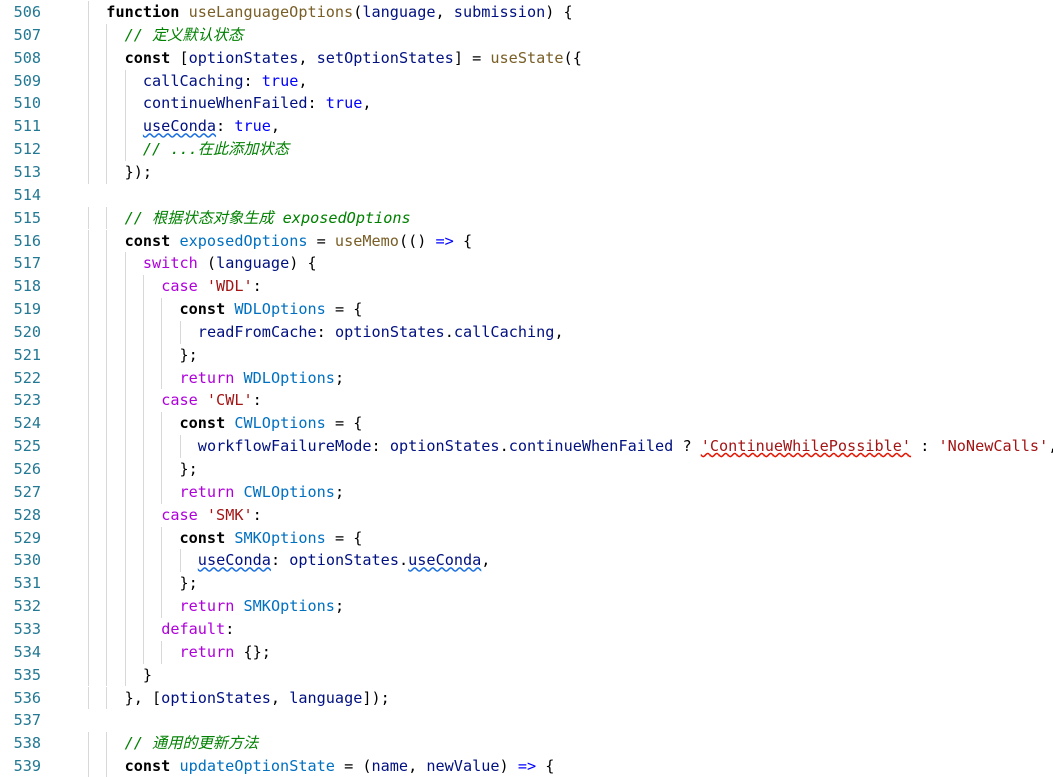 The image size is (1053, 777). Describe the element at coordinates (257, 698) in the screenshot. I see `code-line: }, [optionStates, language]);` at that location.